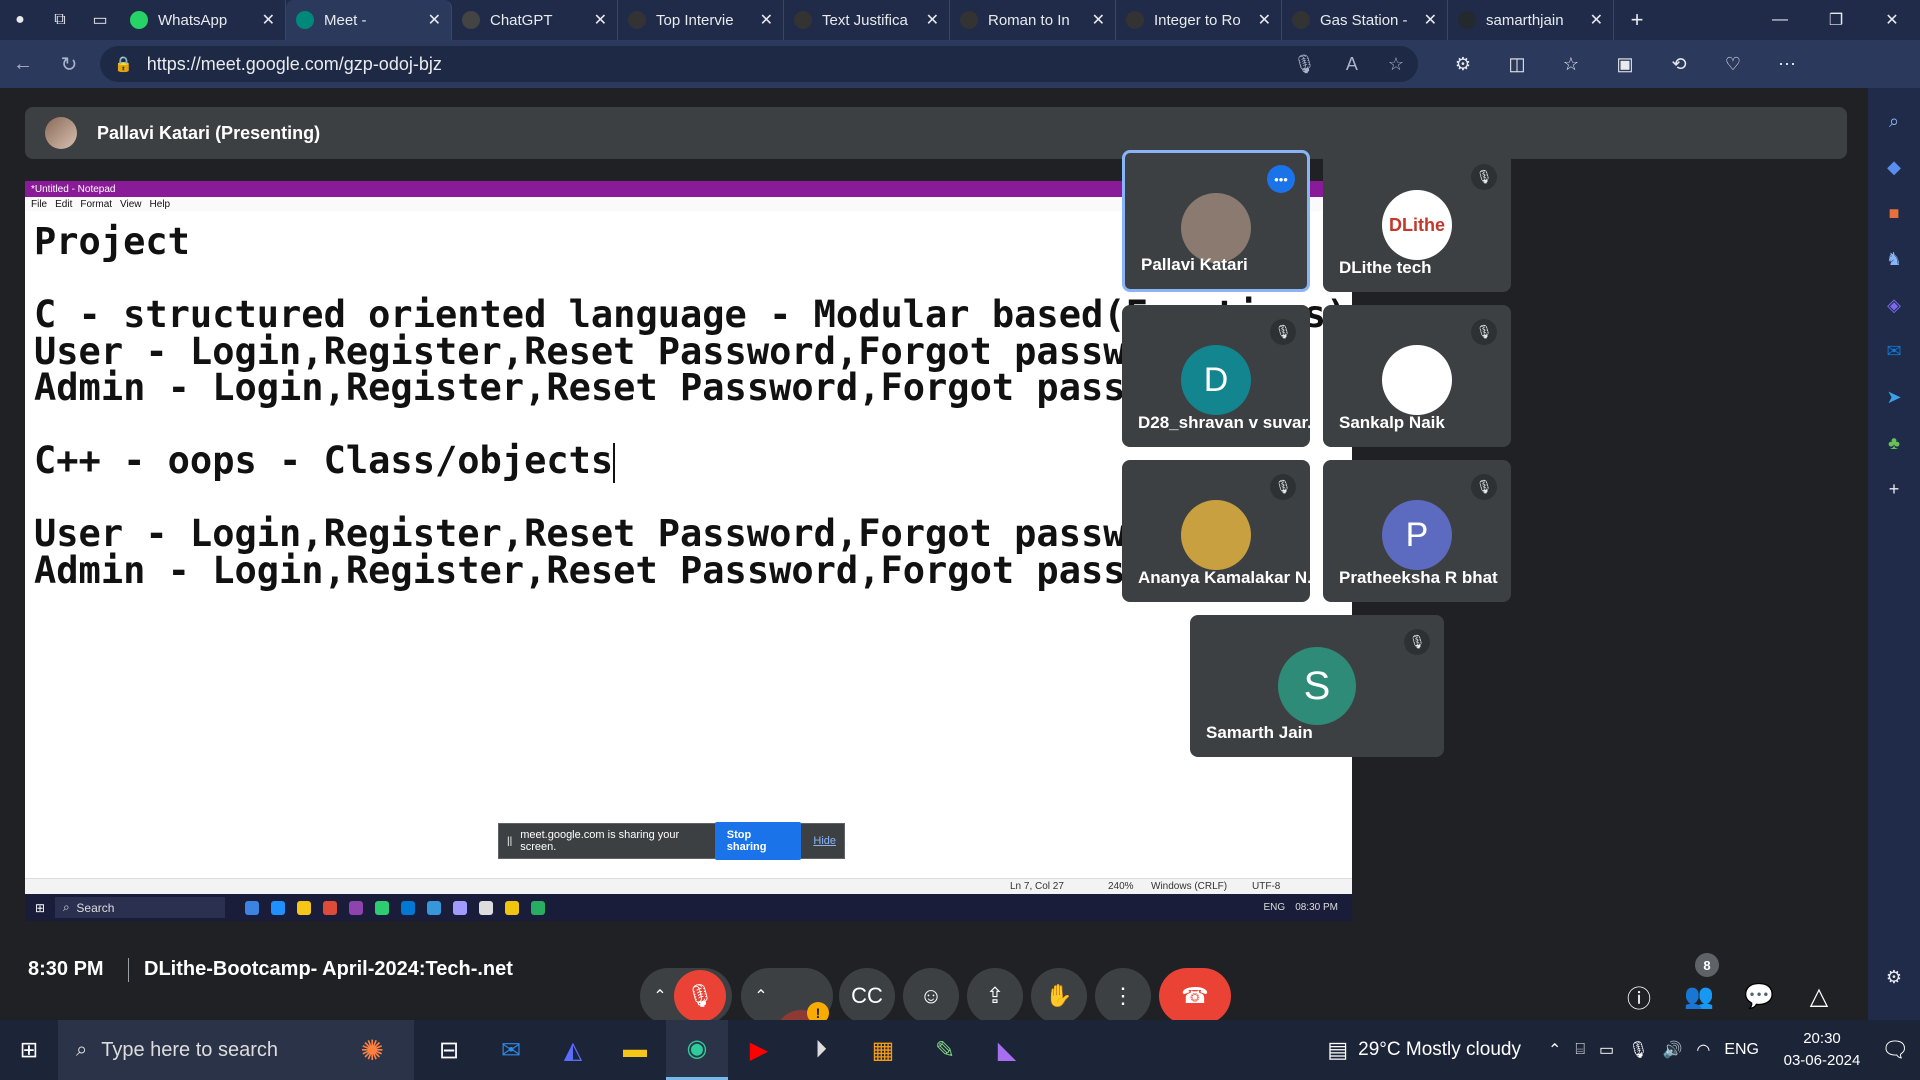 The height and width of the screenshot is (1080, 1920). What do you see at coordinates (1463, 64) in the screenshot?
I see `extensions-icon: ⚙` at bounding box center [1463, 64].